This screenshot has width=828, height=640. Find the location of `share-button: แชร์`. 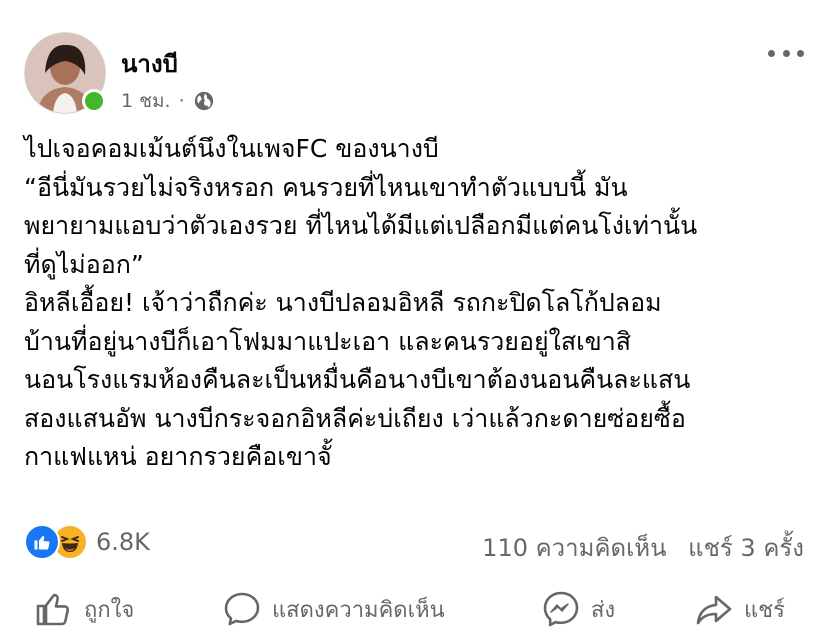

share-button: แชร์ is located at coordinates (739, 609).